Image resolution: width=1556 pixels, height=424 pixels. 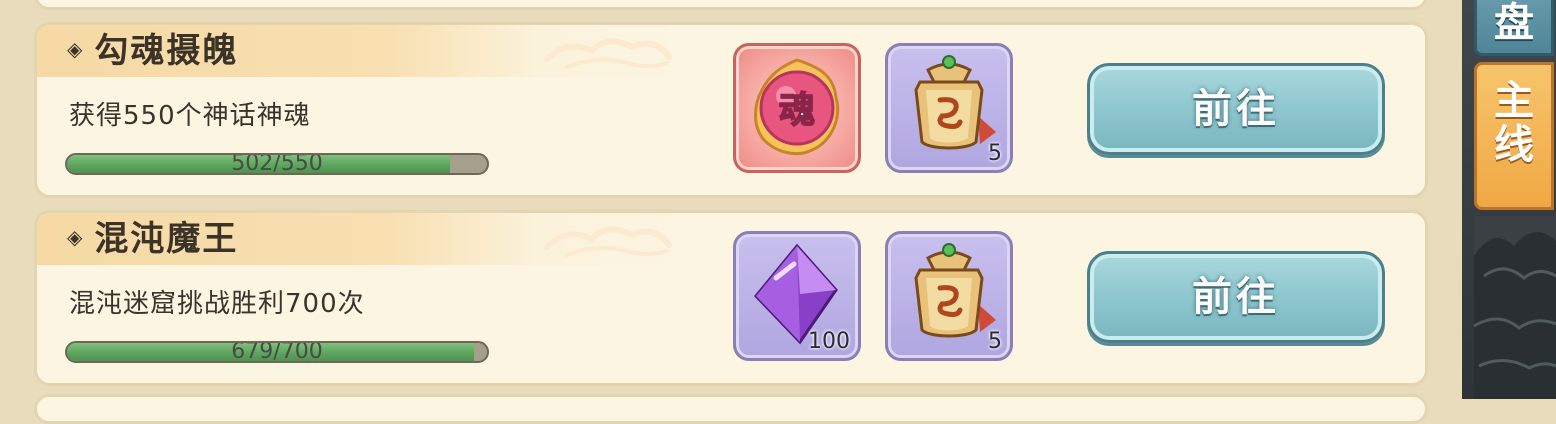 I want to click on tab-main-line: 主 线, so click(x=1514, y=136).